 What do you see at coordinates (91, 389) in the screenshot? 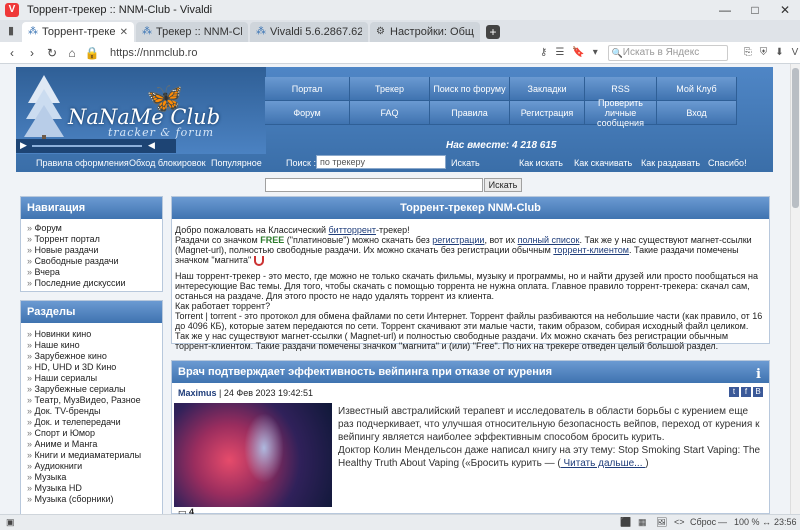
I see `section-item: Зарубежные сериалы` at bounding box center [91, 389].